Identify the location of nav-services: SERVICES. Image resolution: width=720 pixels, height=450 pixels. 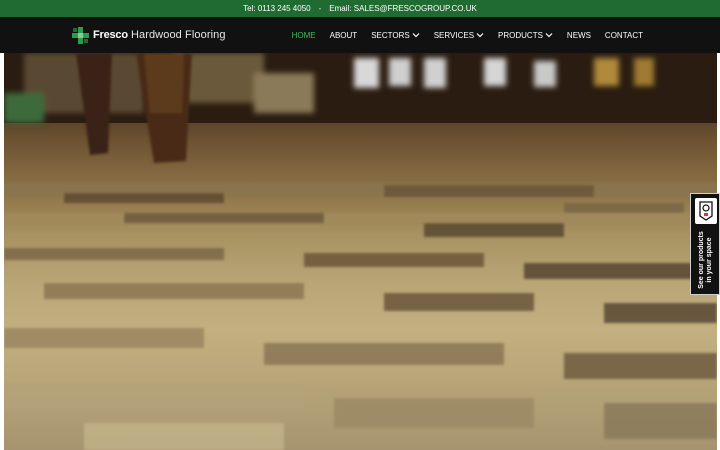
(459, 35).